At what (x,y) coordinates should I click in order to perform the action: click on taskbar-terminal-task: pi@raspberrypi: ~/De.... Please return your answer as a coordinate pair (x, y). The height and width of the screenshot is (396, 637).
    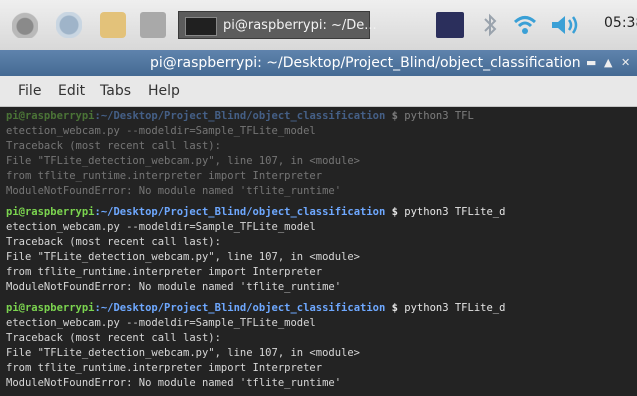
    Looking at the image, I should click on (277, 25).